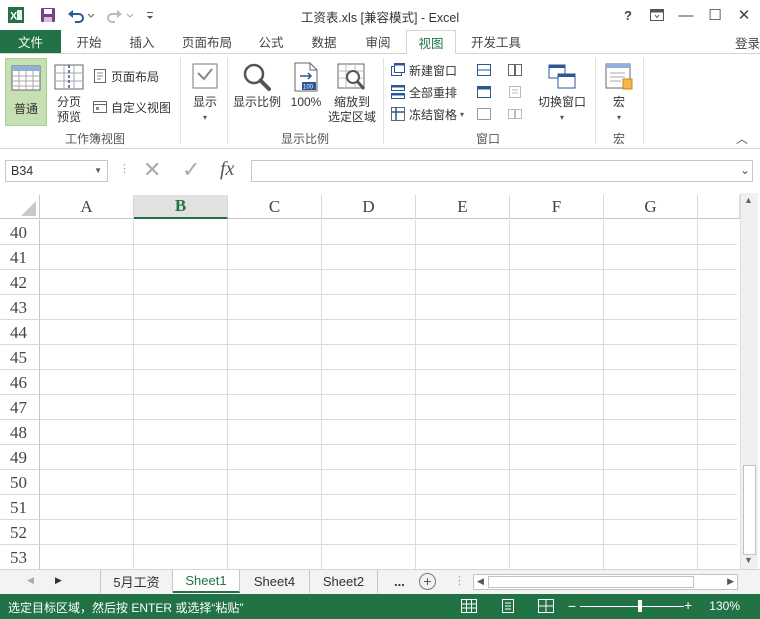 The height and width of the screenshot is (619, 760). I want to click on column-header-b: B, so click(181, 207).